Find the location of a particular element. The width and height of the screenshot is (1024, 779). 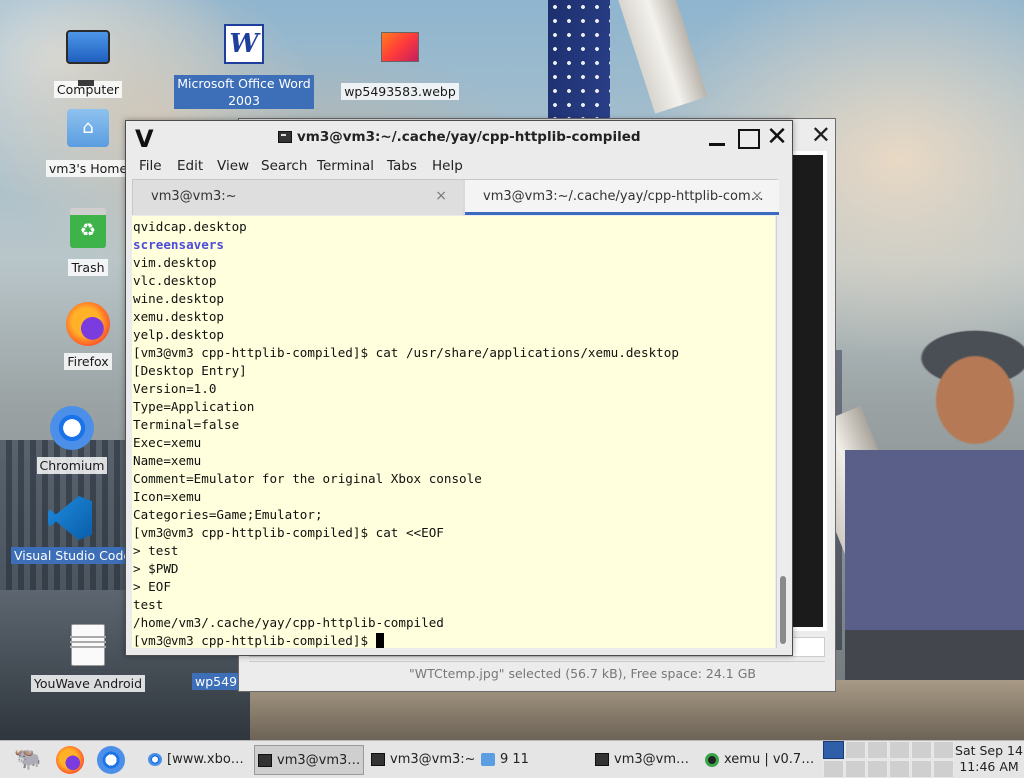

terminal-line: screensavers is located at coordinates (178, 244).